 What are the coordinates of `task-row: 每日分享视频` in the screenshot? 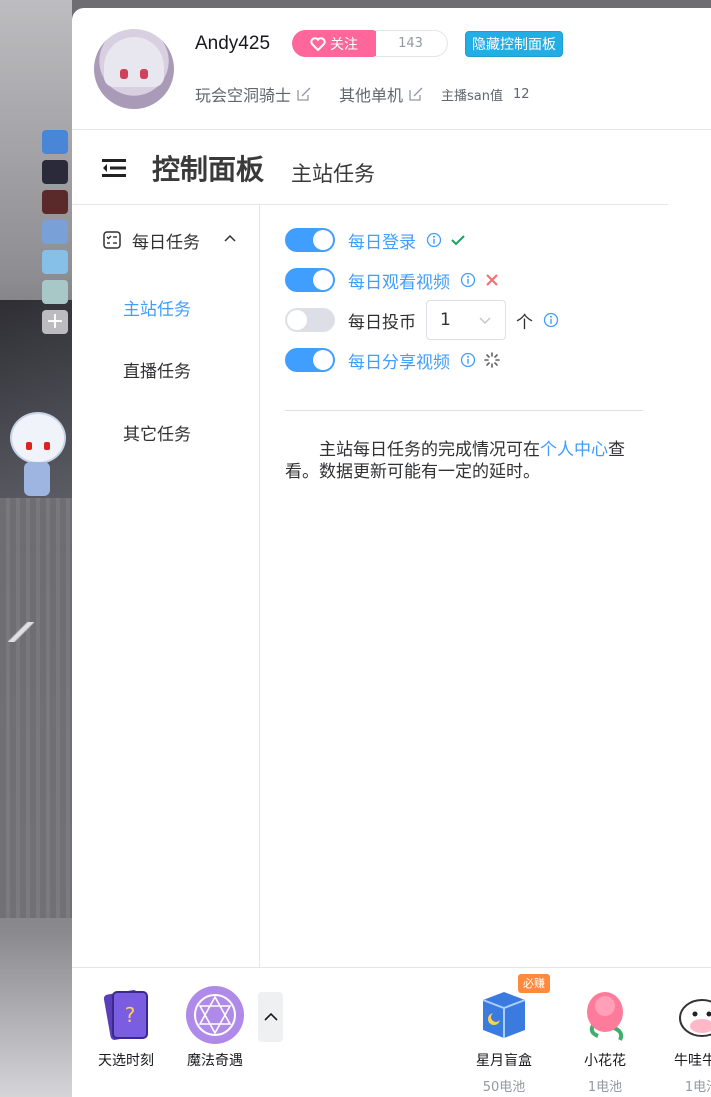 It's located at (392, 360).